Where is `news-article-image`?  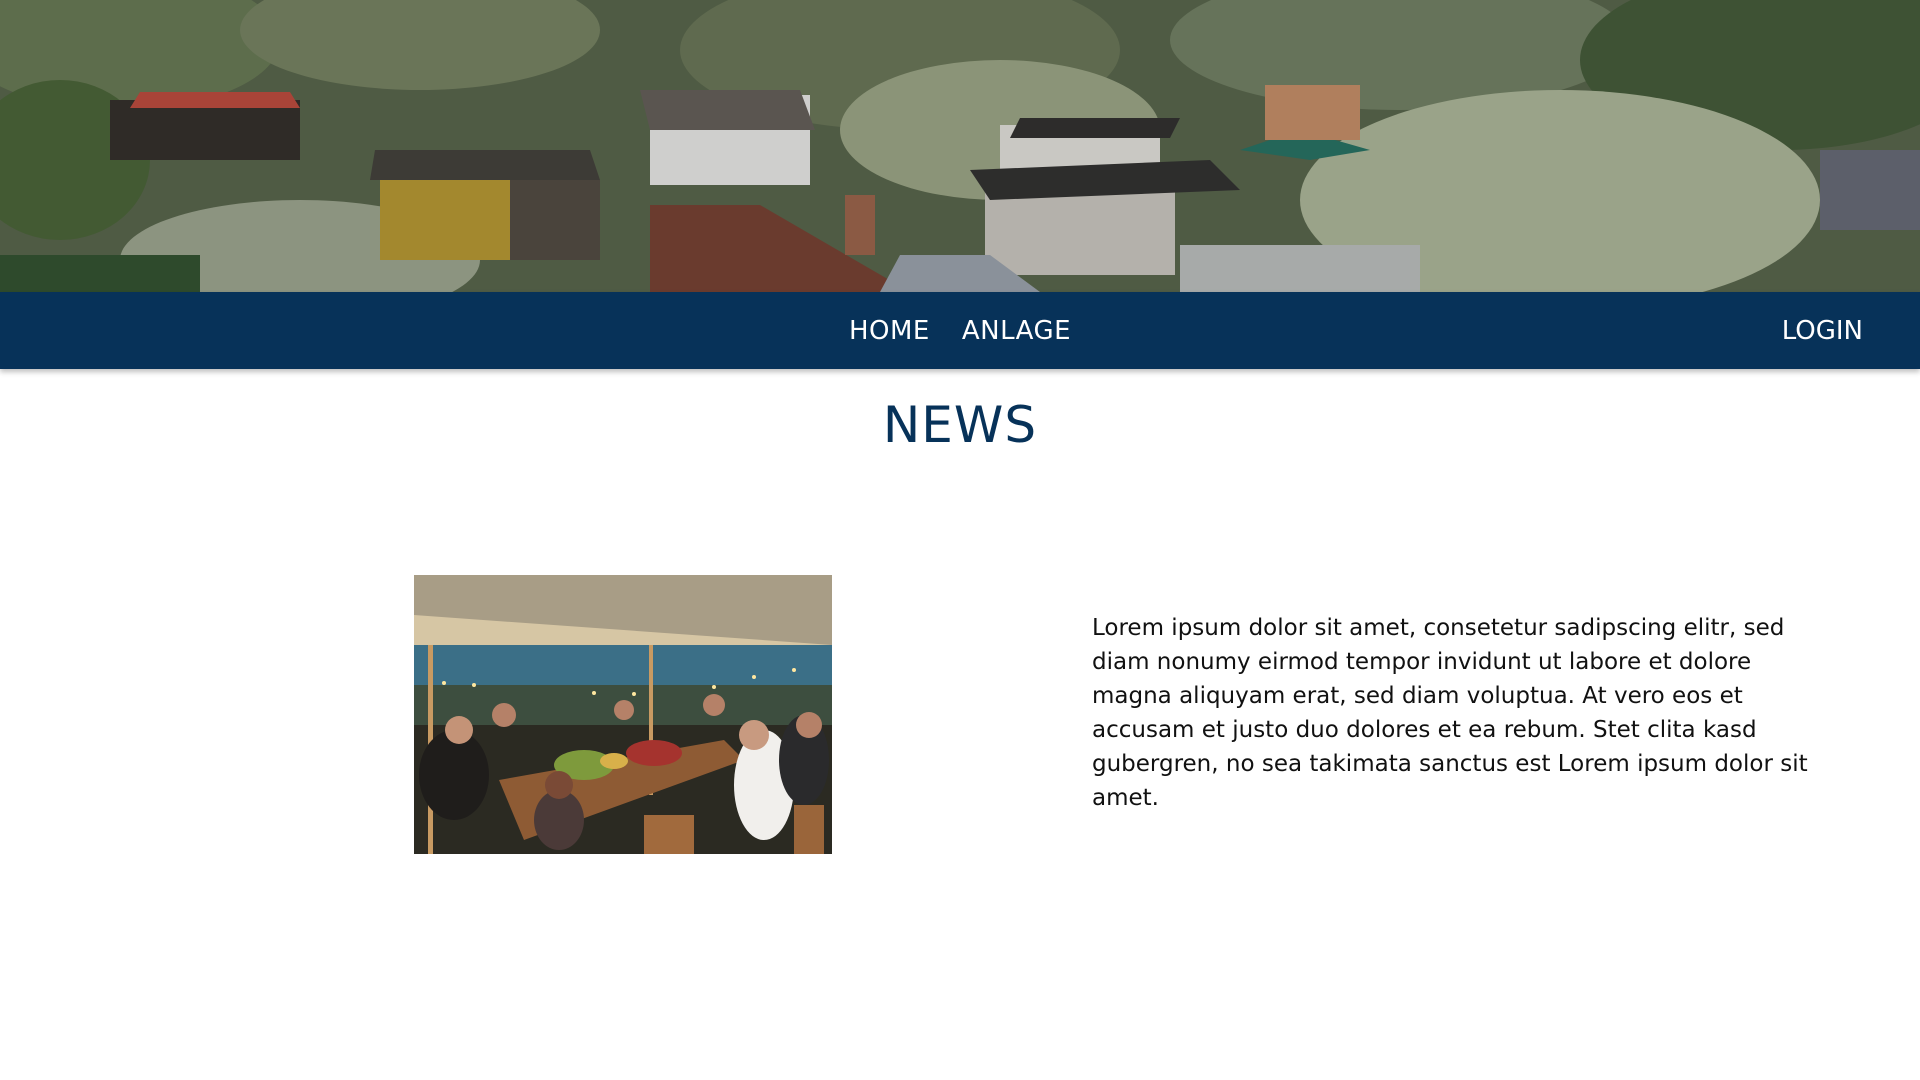
news-article-image is located at coordinates (623, 714).